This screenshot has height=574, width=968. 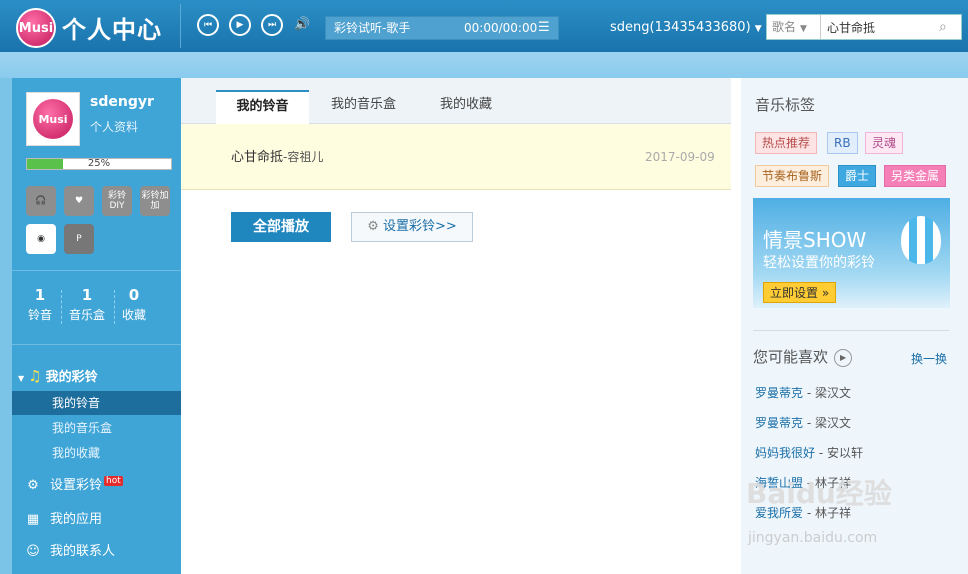 What do you see at coordinates (33, 519) in the screenshot?
I see `grid-icon: ▦` at bounding box center [33, 519].